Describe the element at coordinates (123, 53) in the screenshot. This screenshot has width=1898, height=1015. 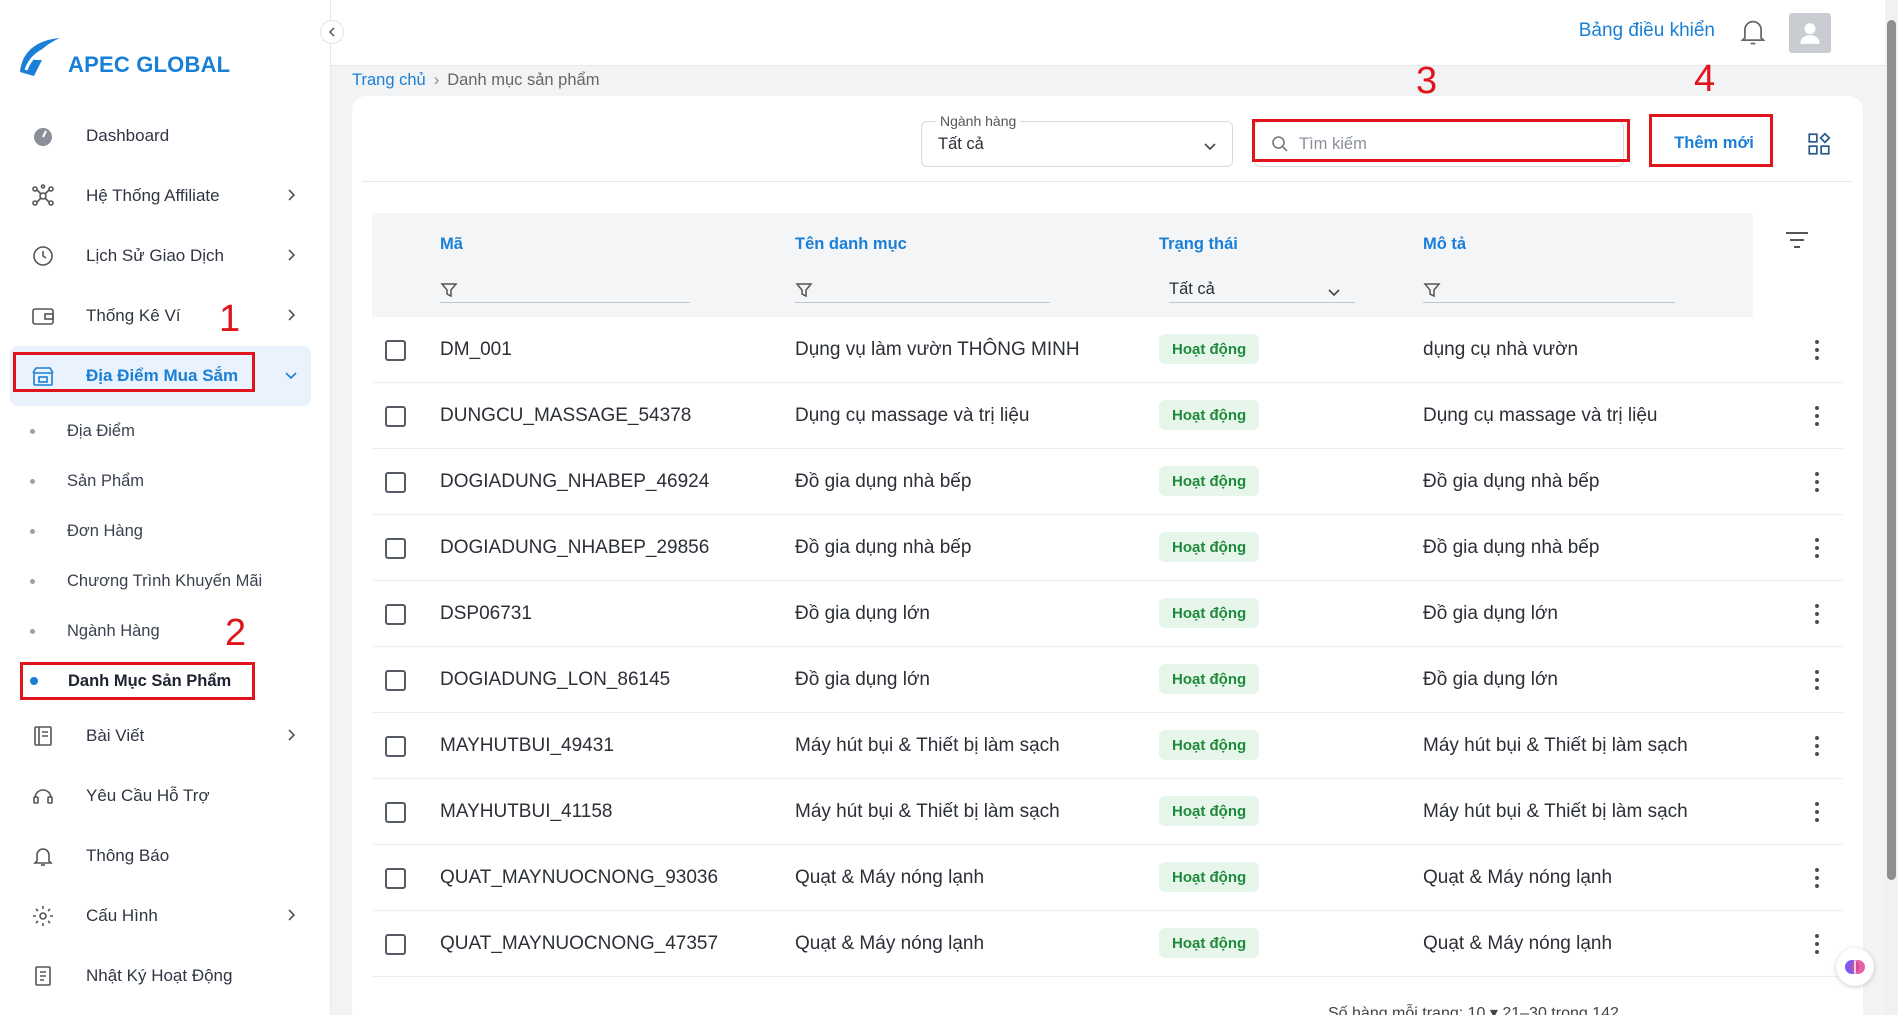
I see `brand-logo: APEC GLOBAL` at that location.